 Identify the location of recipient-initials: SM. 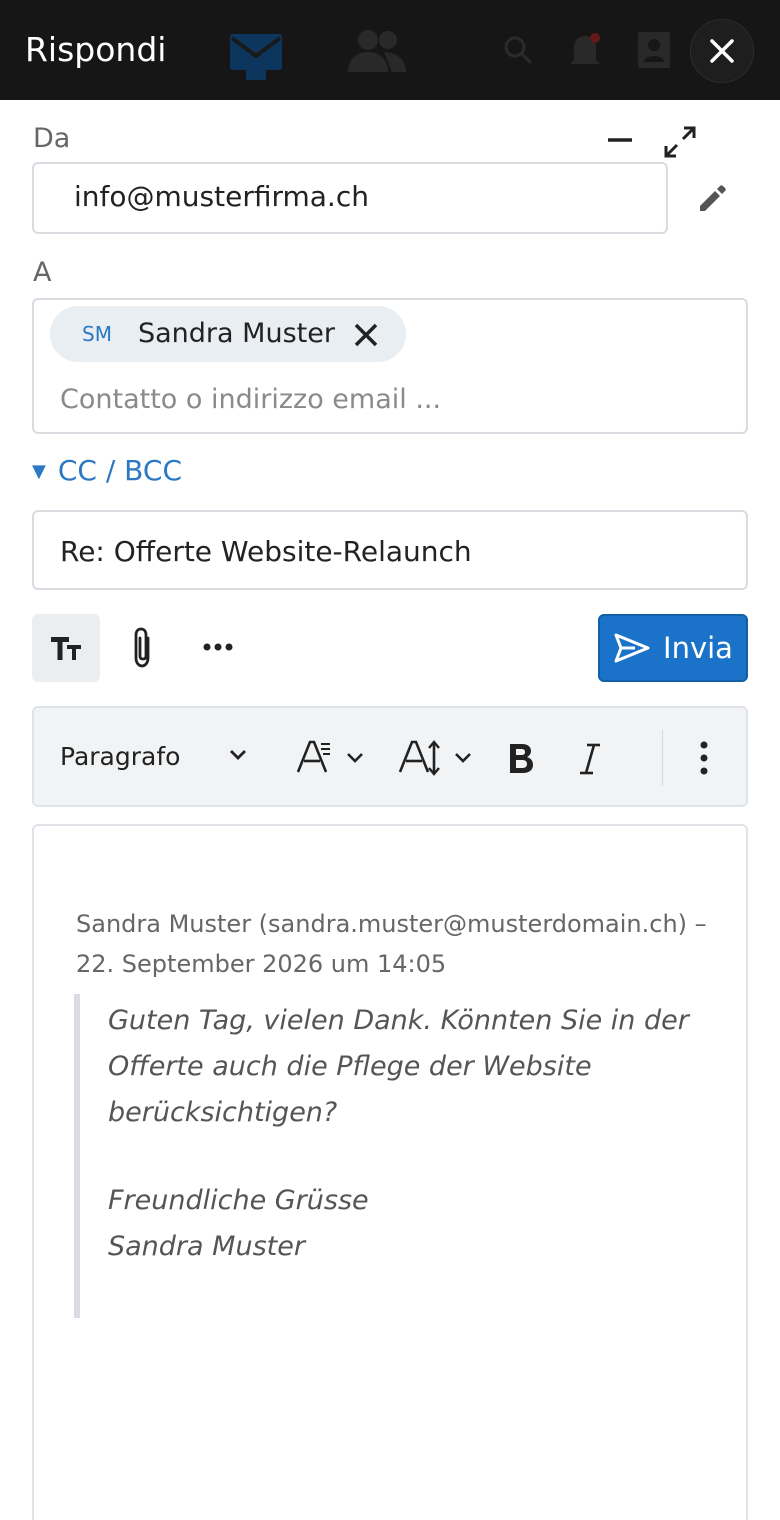
(97, 334).